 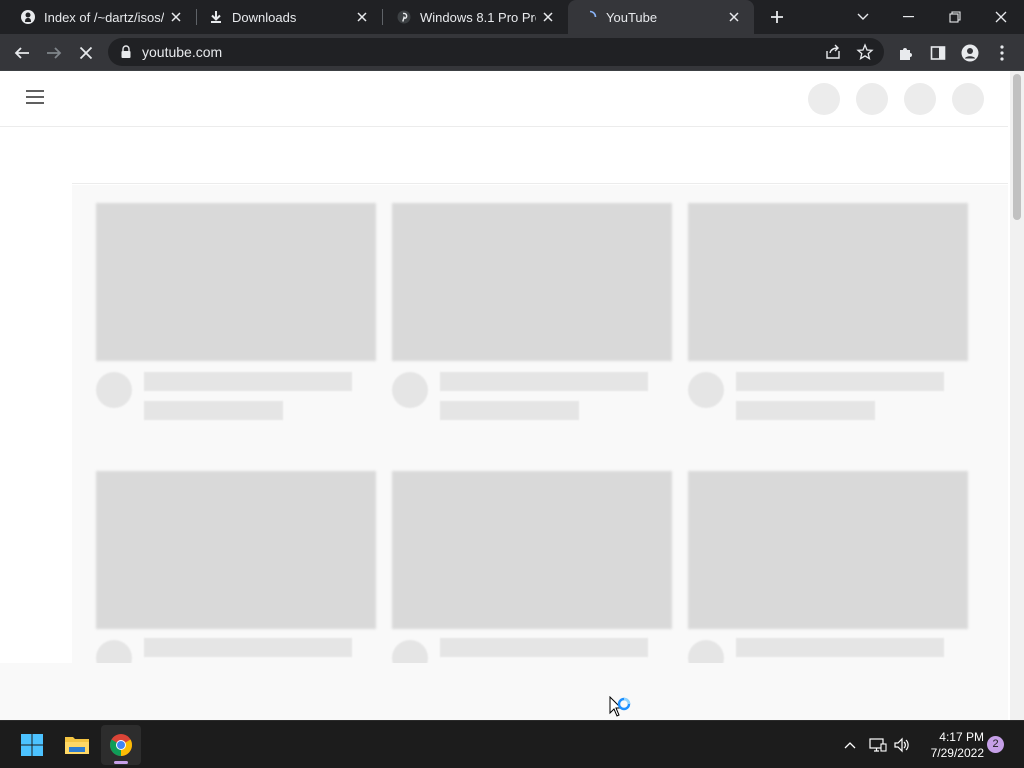 I want to click on forward-button, so click(x=54, y=53).